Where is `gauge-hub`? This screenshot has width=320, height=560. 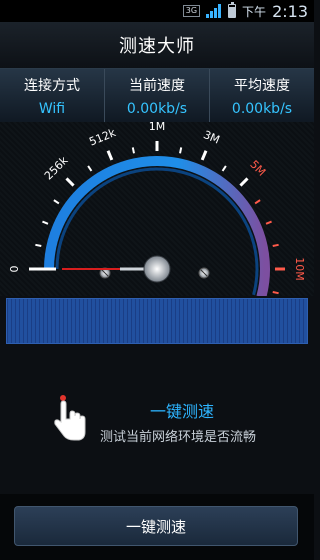
gauge-hub is located at coordinates (157, 269).